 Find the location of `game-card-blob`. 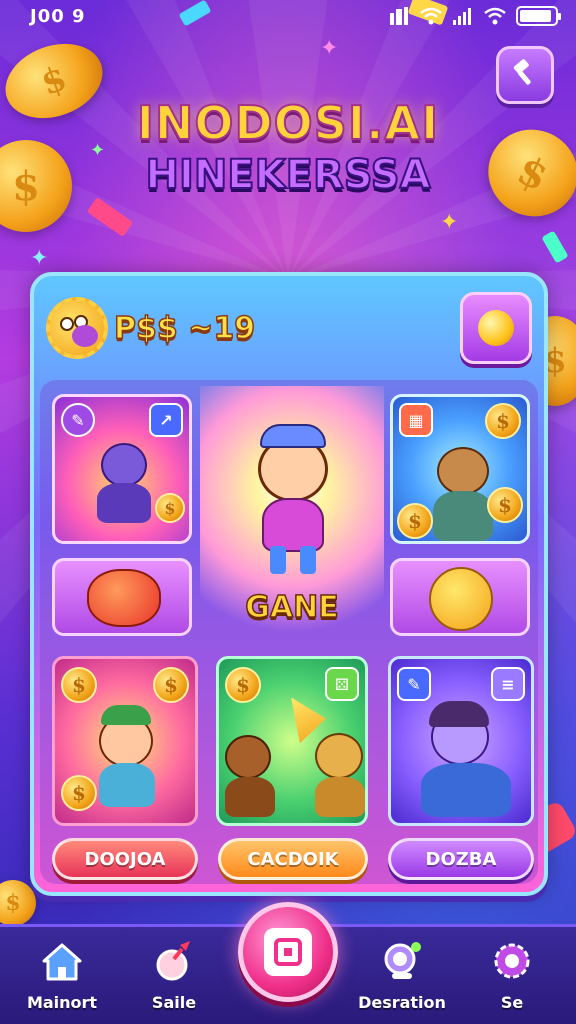

game-card-blob is located at coordinates (122, 597).